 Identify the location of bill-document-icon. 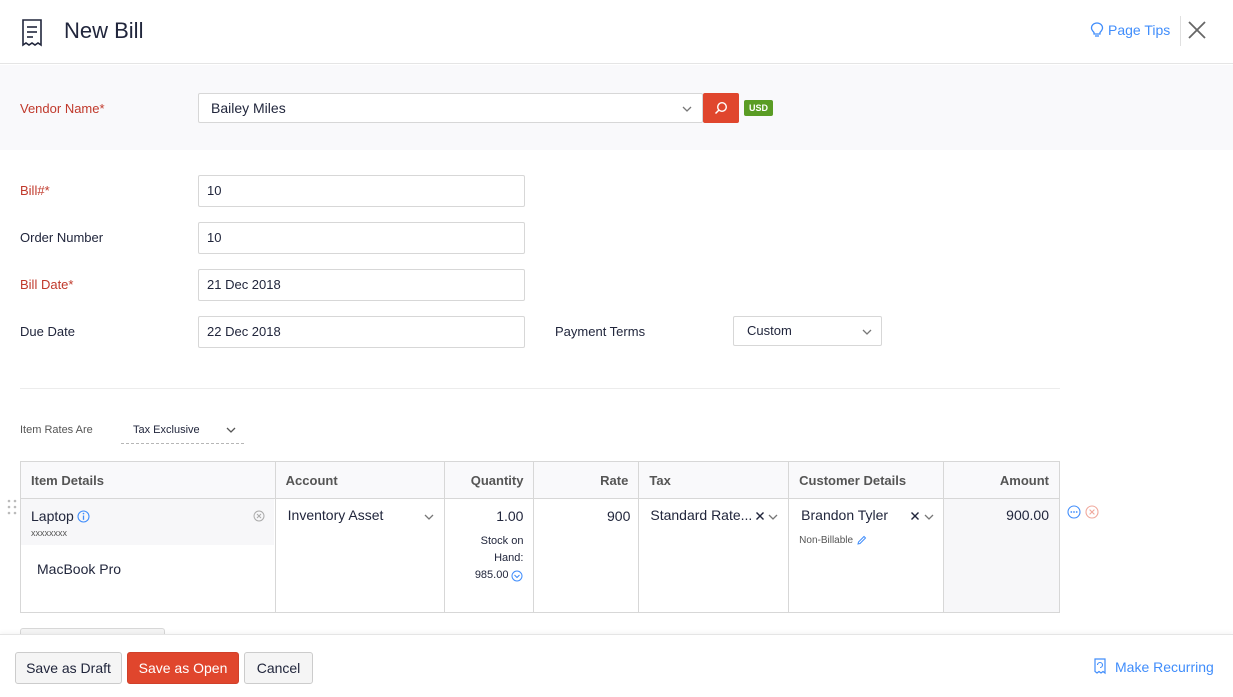
(32, 33).